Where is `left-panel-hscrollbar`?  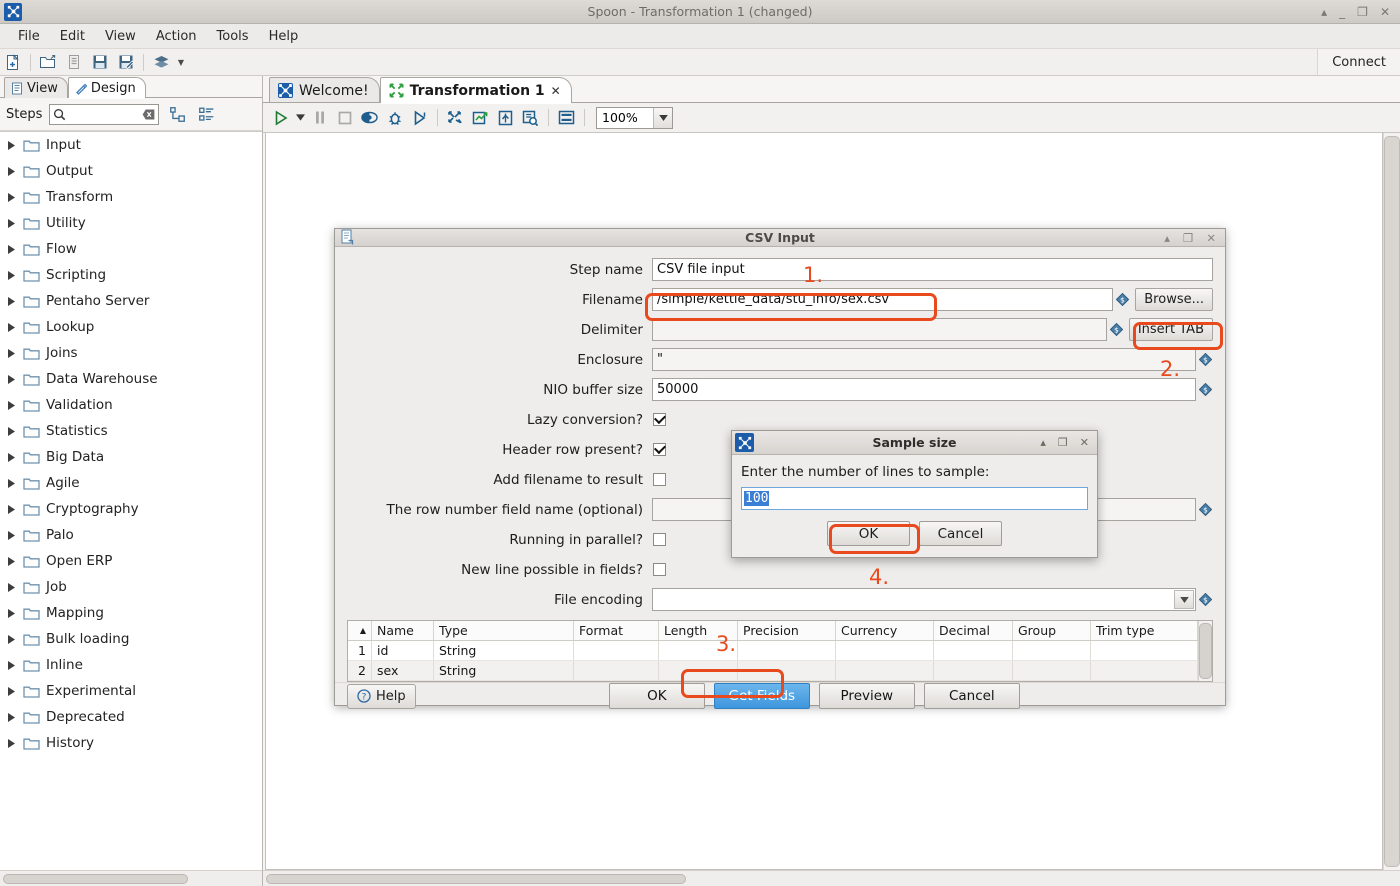 left-panel-hscrollbar is located at coordinates (131, 878).